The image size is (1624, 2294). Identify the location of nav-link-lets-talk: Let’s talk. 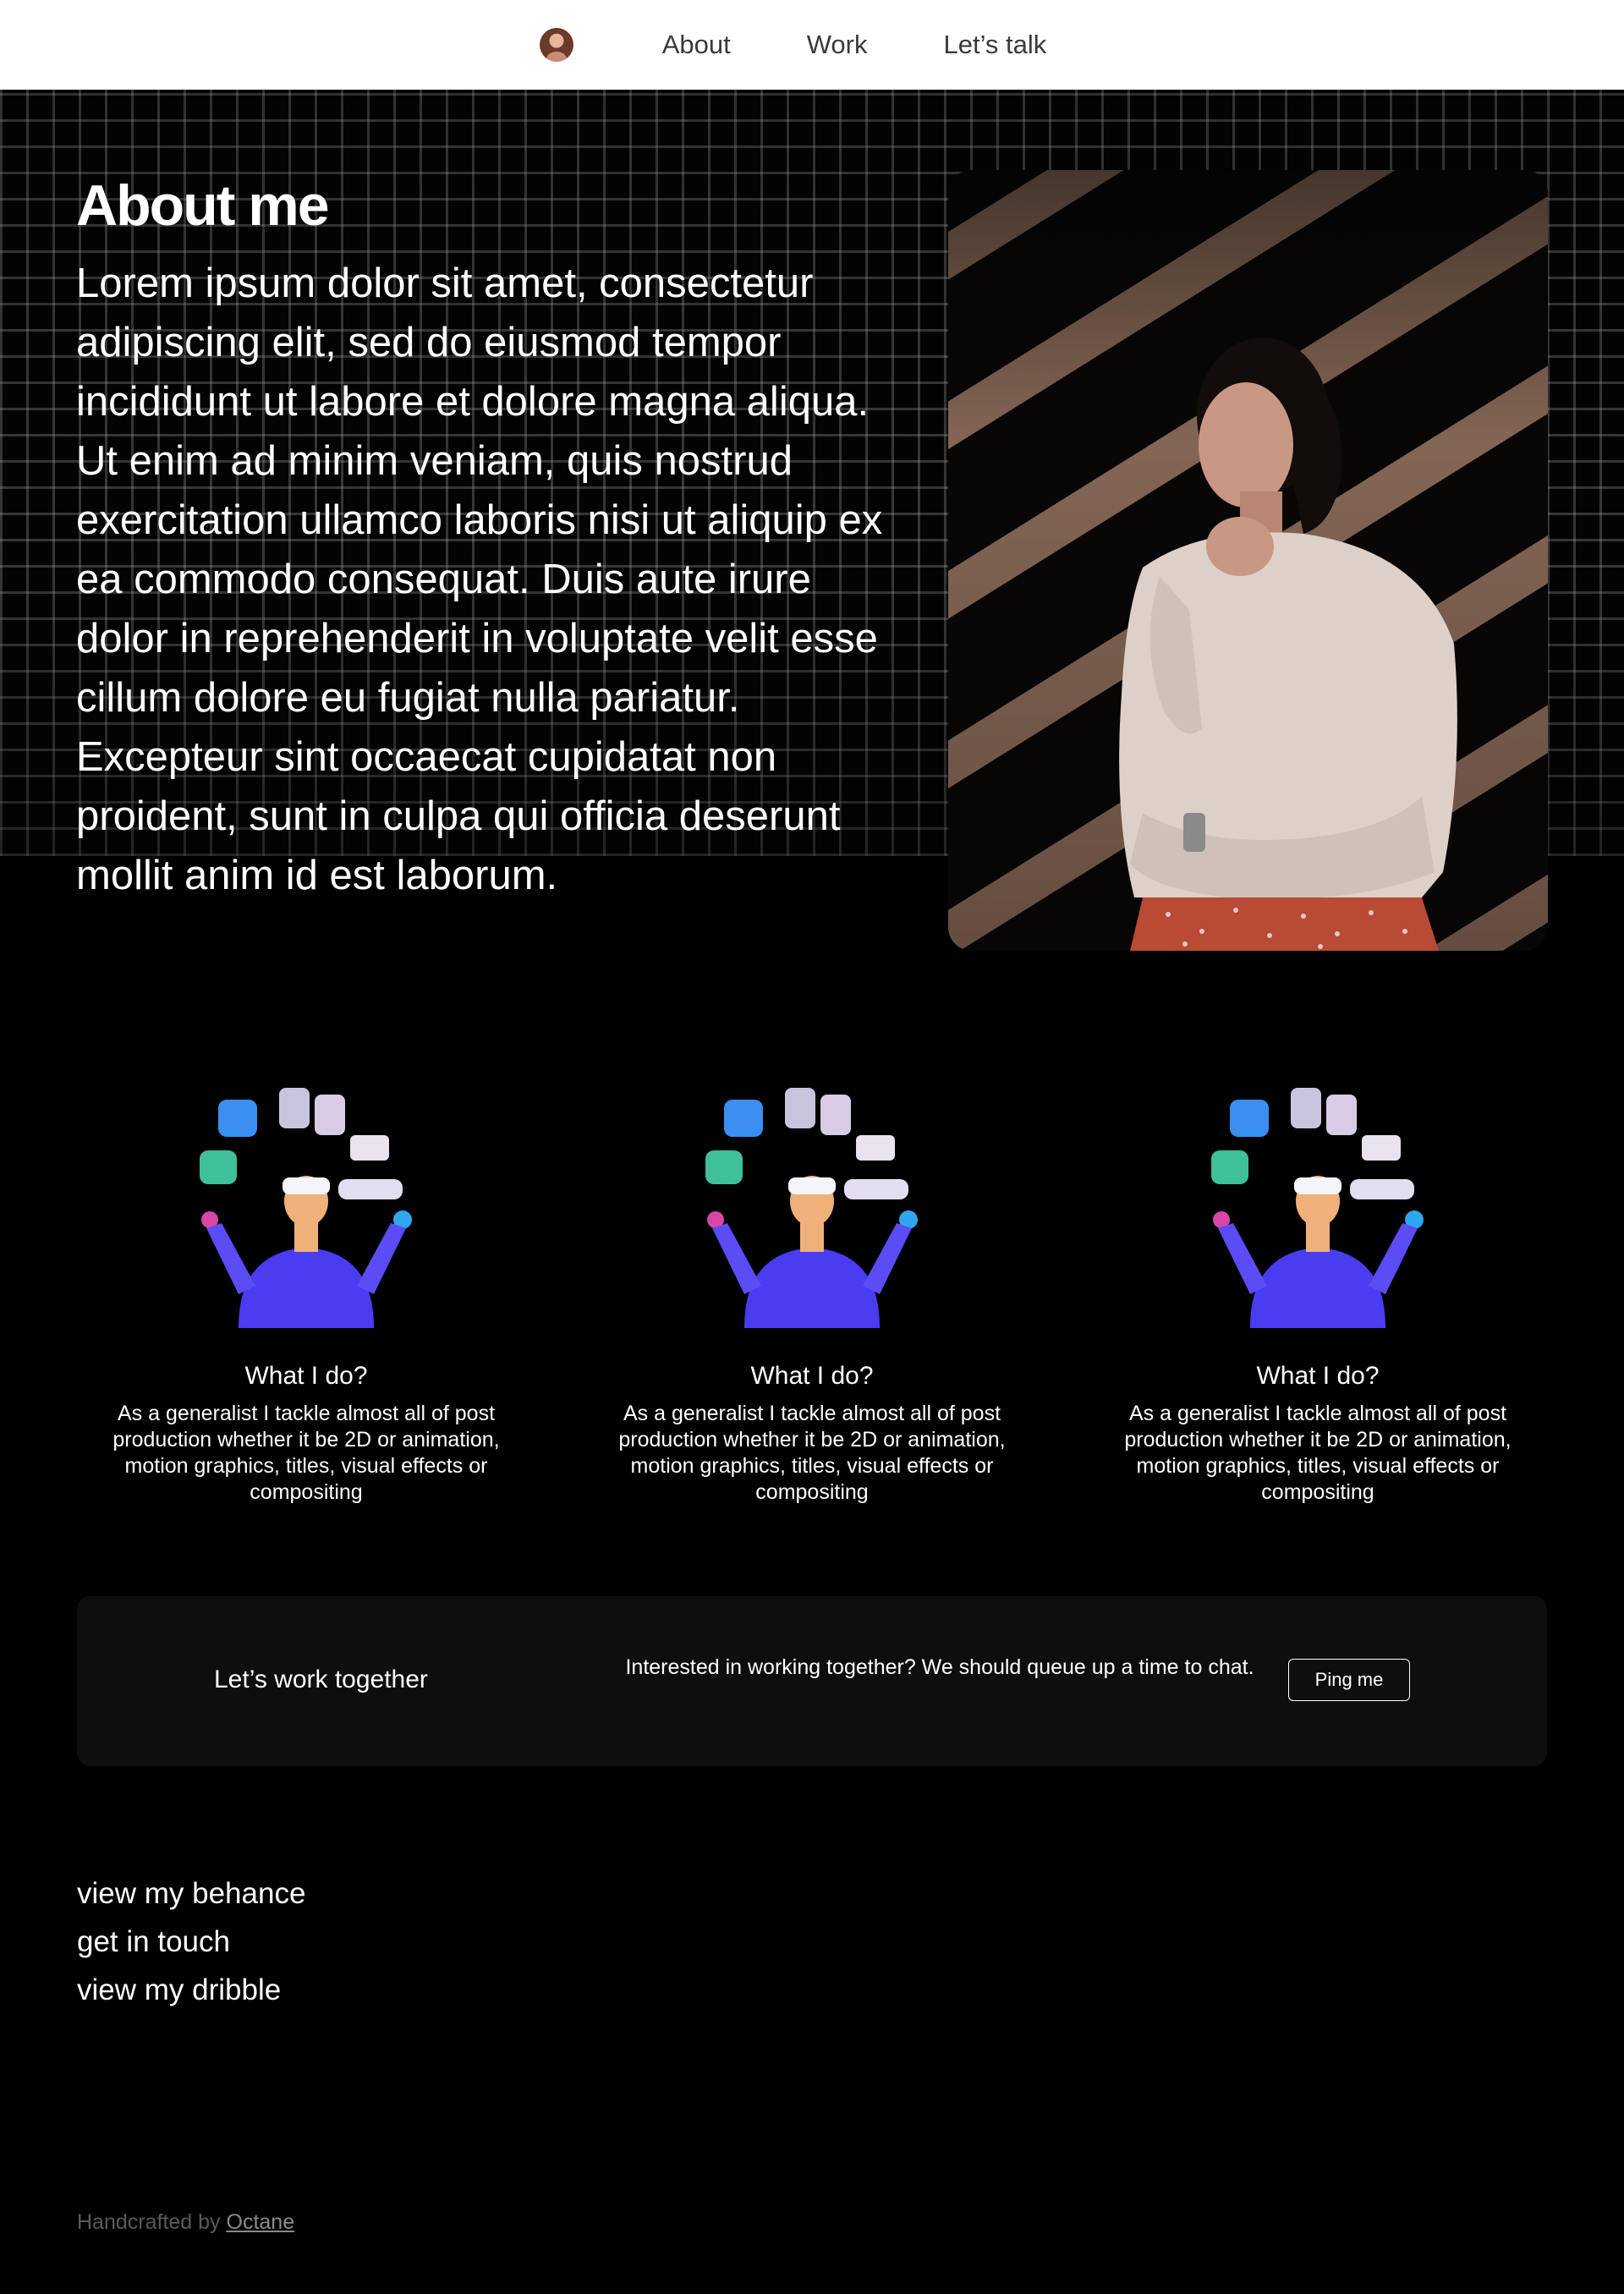
(995, 45).